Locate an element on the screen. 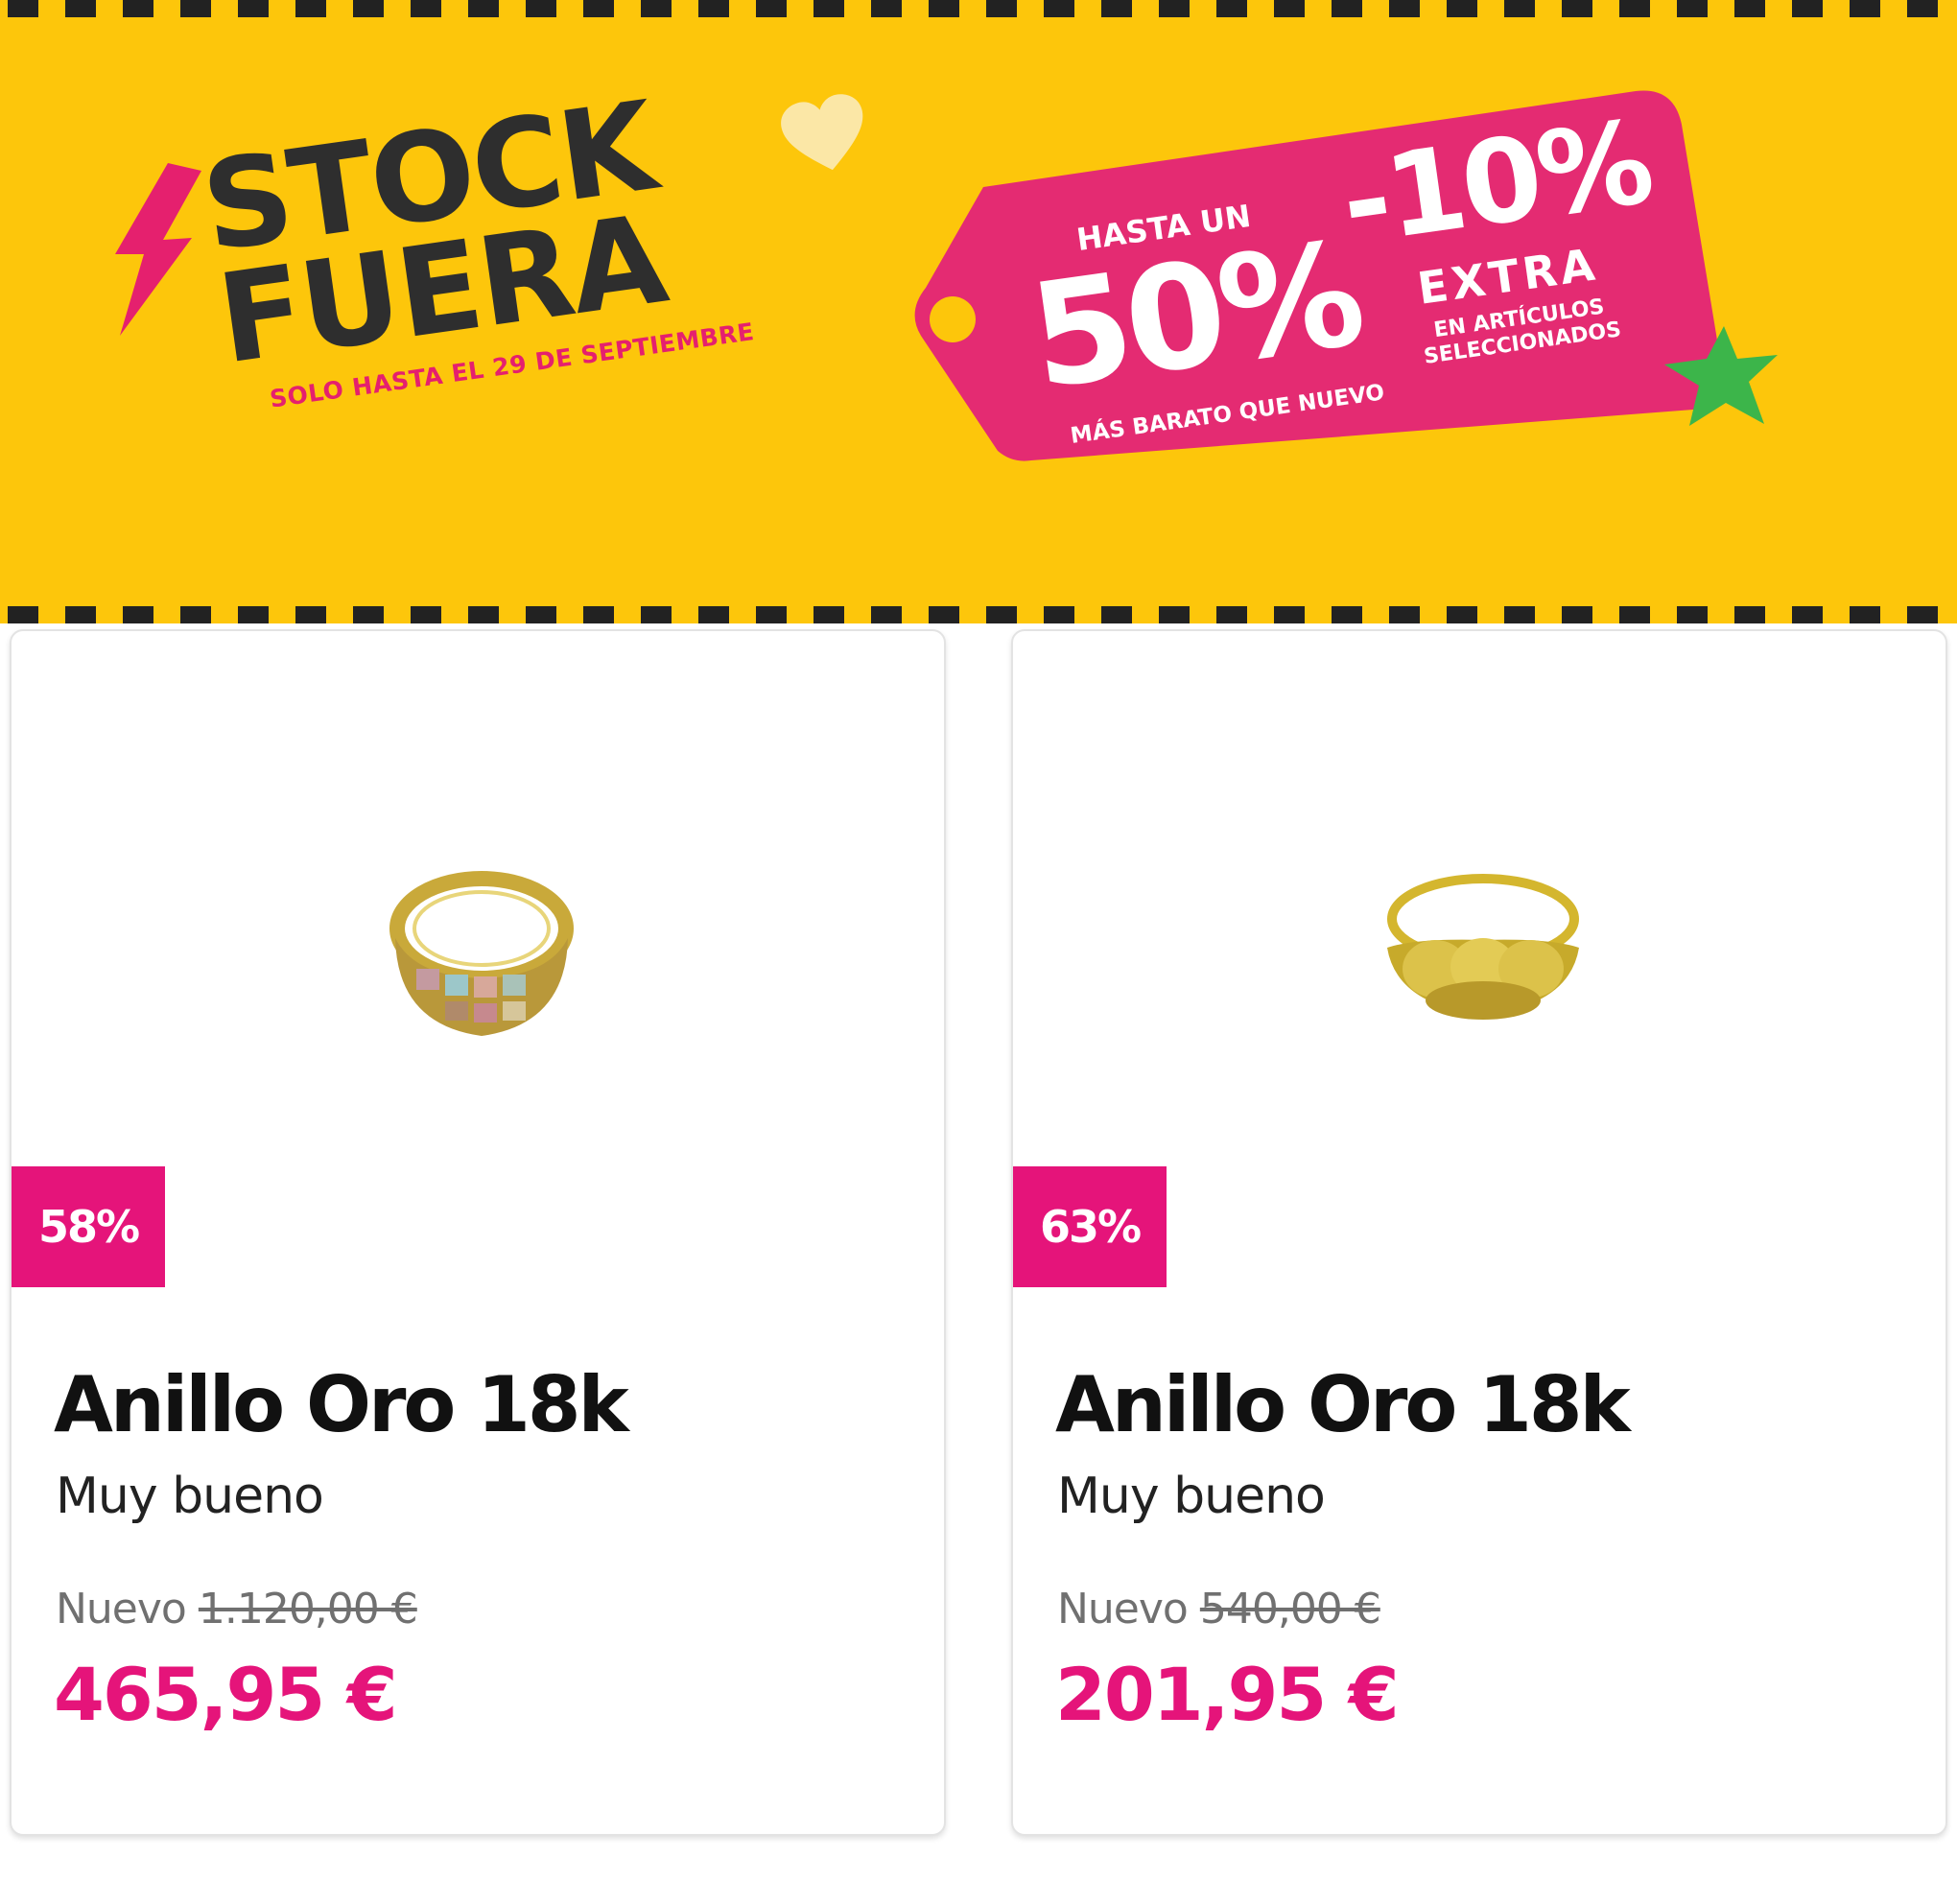 This screenshot has height=1904, width=1957. lightning-bolt-icon is located at coordinates (158, 249).